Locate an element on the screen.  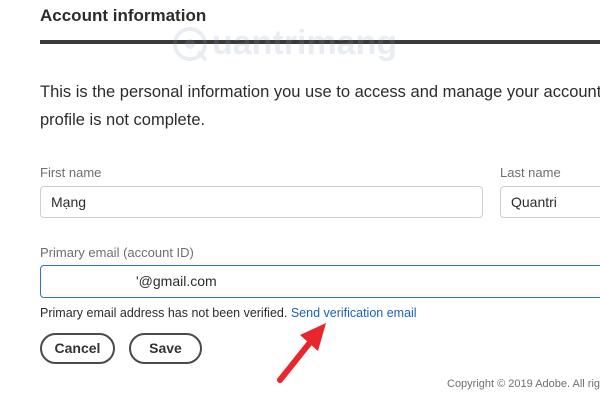
title-divider is located at coordinates (320, 42).